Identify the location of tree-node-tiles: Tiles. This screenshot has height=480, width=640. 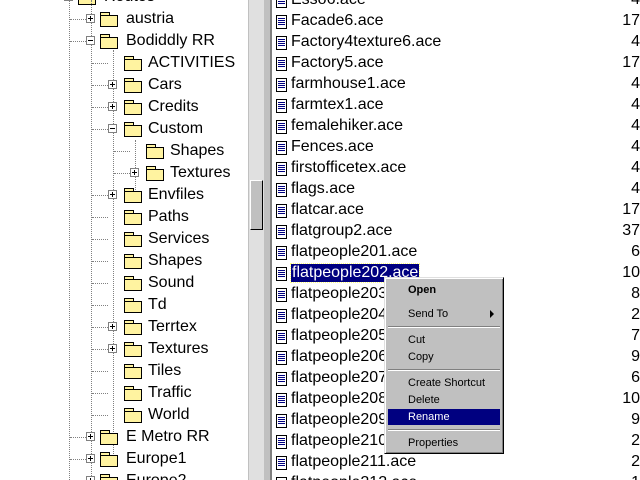
(124, 371).